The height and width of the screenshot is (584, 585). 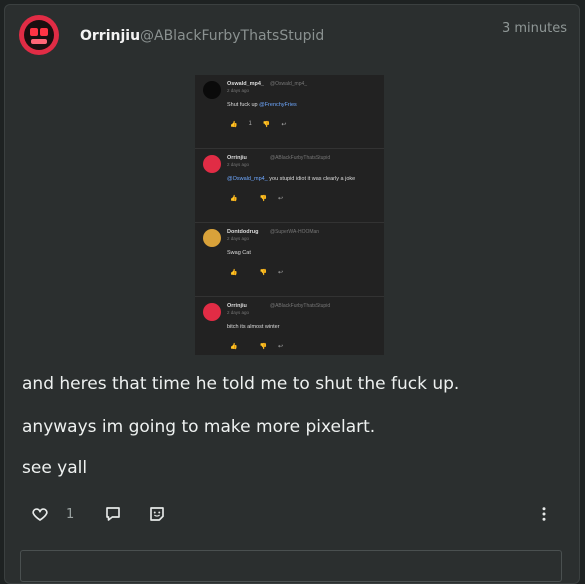 What do you see at coordinates (55, 468) in the screenshot?
I see `post-body-line: see yall` at bounding box center [55, 468].